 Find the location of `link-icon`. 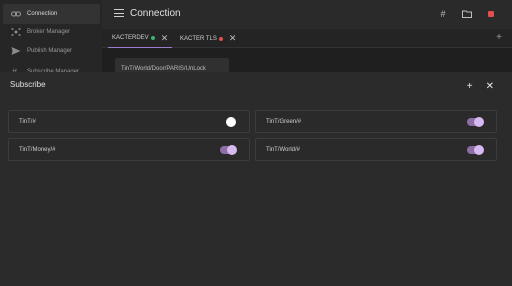

link-icon is located at coordinates (16, 14).